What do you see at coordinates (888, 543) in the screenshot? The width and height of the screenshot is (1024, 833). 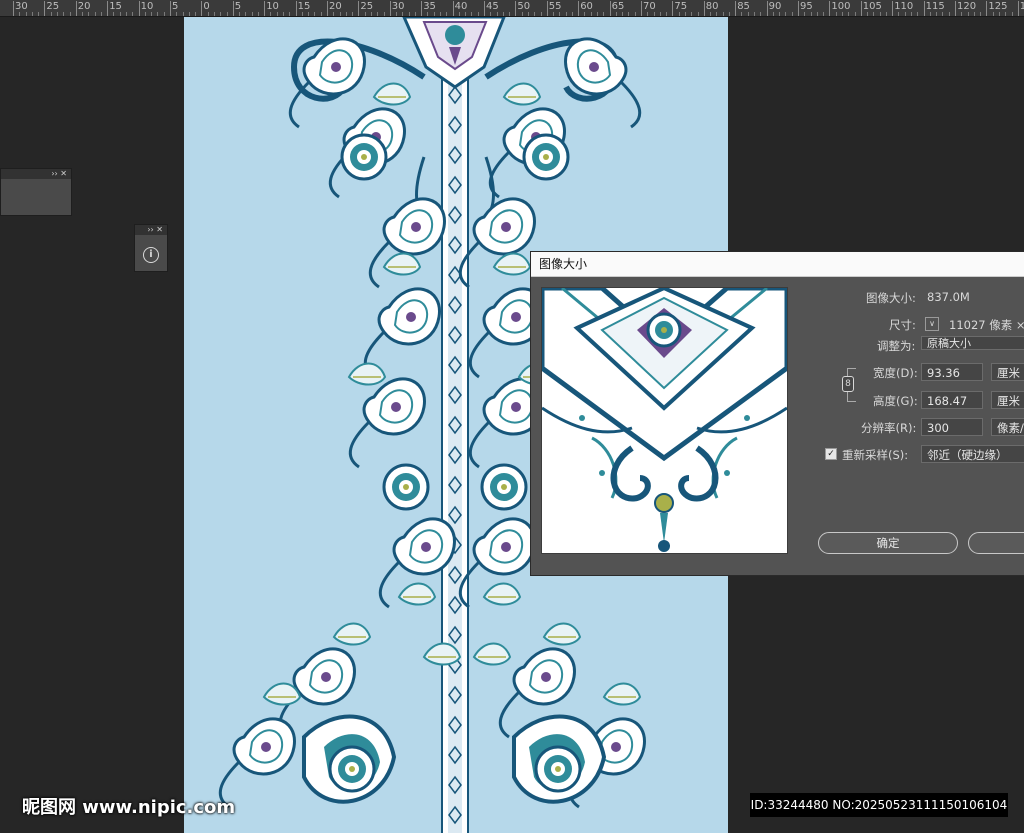 I see `ok-button: 确定` at bounding box center [888, 543].